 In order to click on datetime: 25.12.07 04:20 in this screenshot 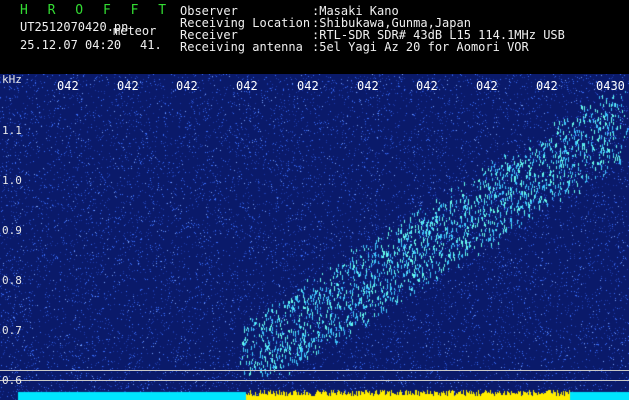, I will do `click(71, 45)`.